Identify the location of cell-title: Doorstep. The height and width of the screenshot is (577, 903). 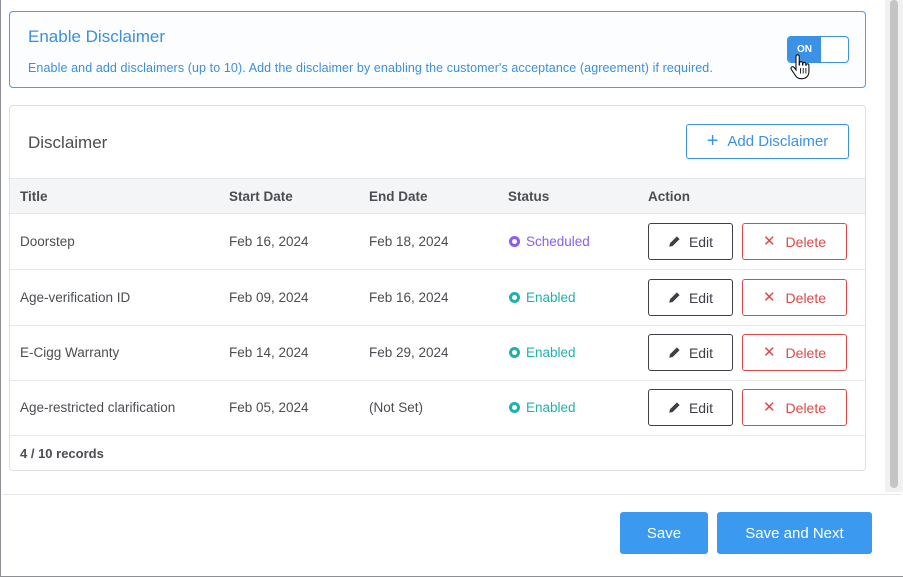
(47, 241).